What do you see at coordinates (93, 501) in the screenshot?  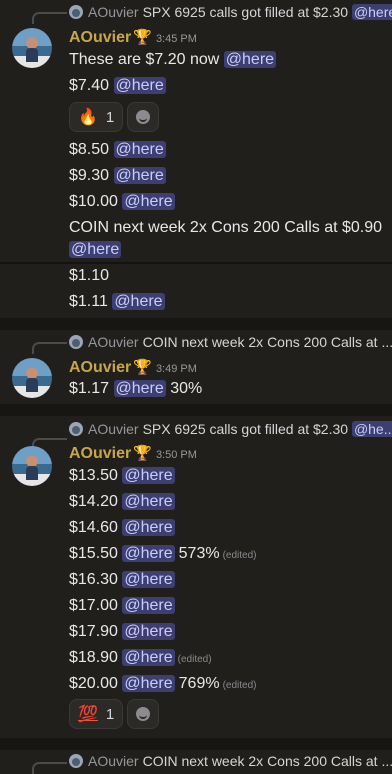 I see `message-text: $14.20` at bounding box center [93, 501].